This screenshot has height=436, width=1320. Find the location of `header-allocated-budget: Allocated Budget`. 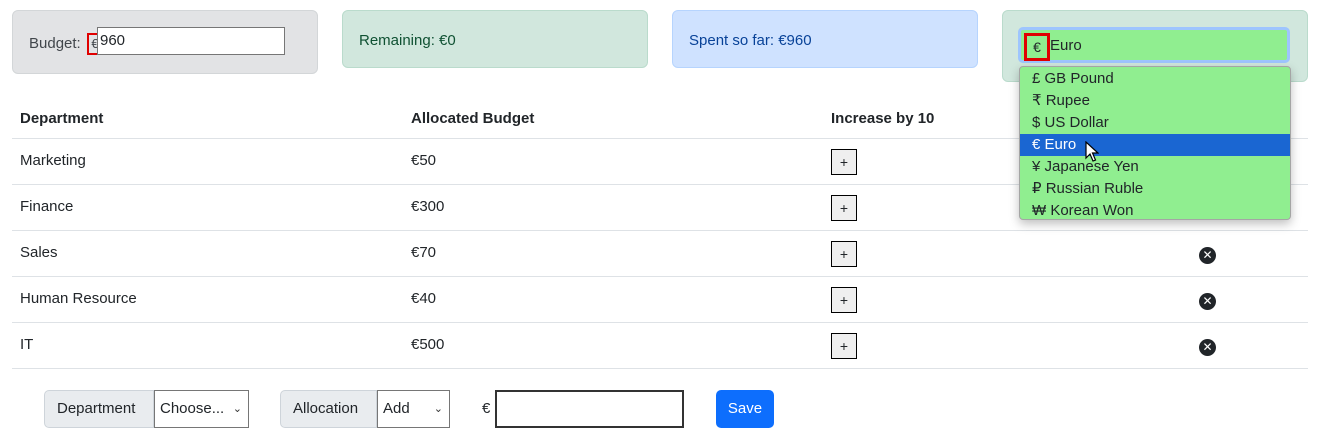

header-allocated-budget: Allocated Budget is located at coordinates (613, 118).